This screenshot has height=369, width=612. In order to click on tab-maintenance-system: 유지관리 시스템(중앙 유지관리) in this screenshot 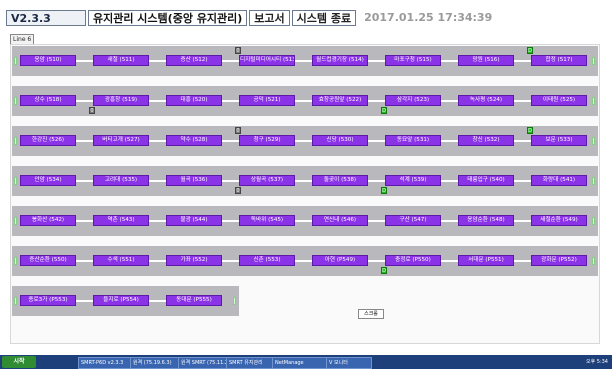, I will do `click(168, 18)`.